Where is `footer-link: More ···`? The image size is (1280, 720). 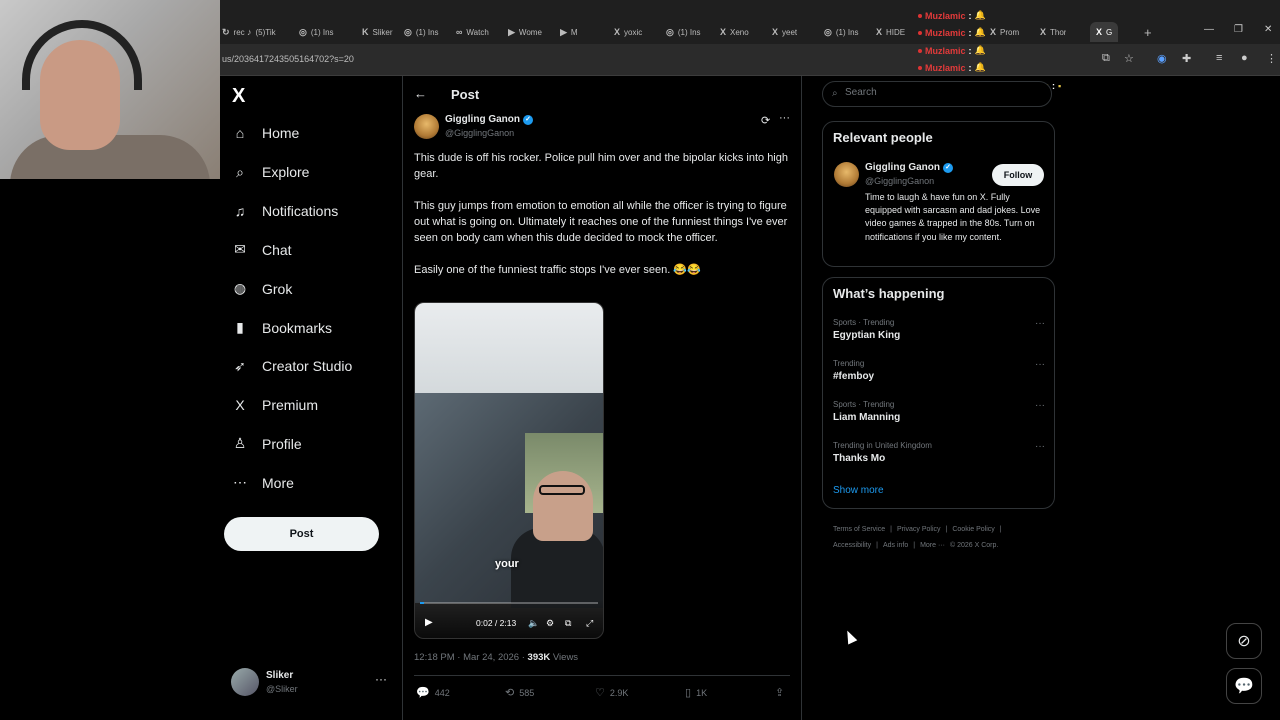
footer-link: More ··· is located at coordinates (932, 545).